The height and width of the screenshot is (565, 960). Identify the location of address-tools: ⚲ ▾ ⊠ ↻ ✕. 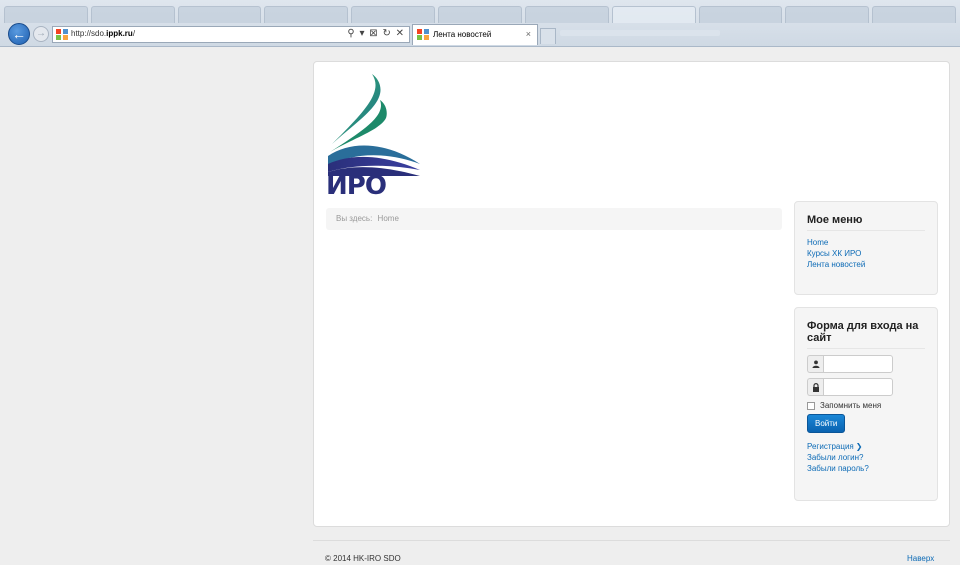
(376, 33).